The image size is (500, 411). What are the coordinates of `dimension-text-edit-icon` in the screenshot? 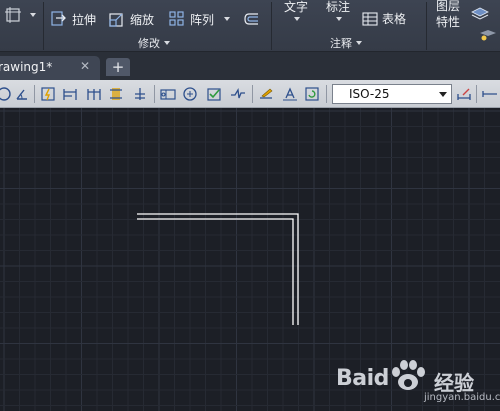 It's located at (290, 94).